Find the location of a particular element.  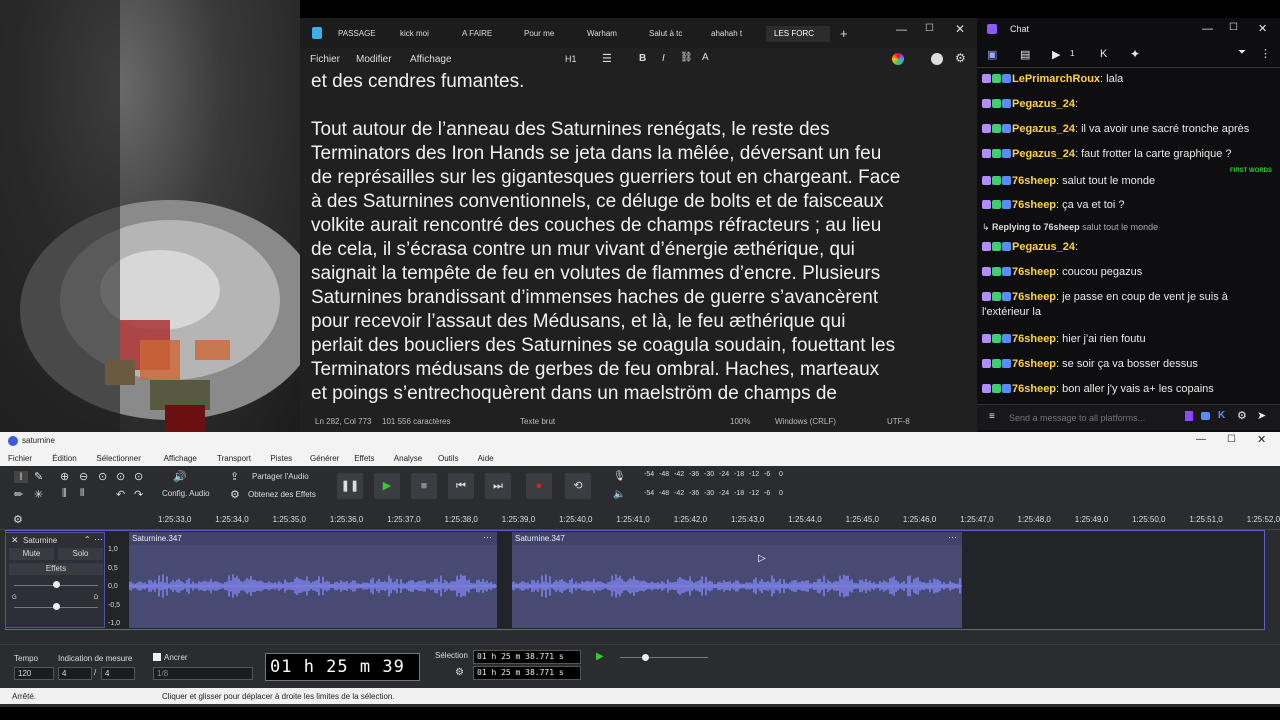

snap-checkbox is located at coordinates (157, 657).